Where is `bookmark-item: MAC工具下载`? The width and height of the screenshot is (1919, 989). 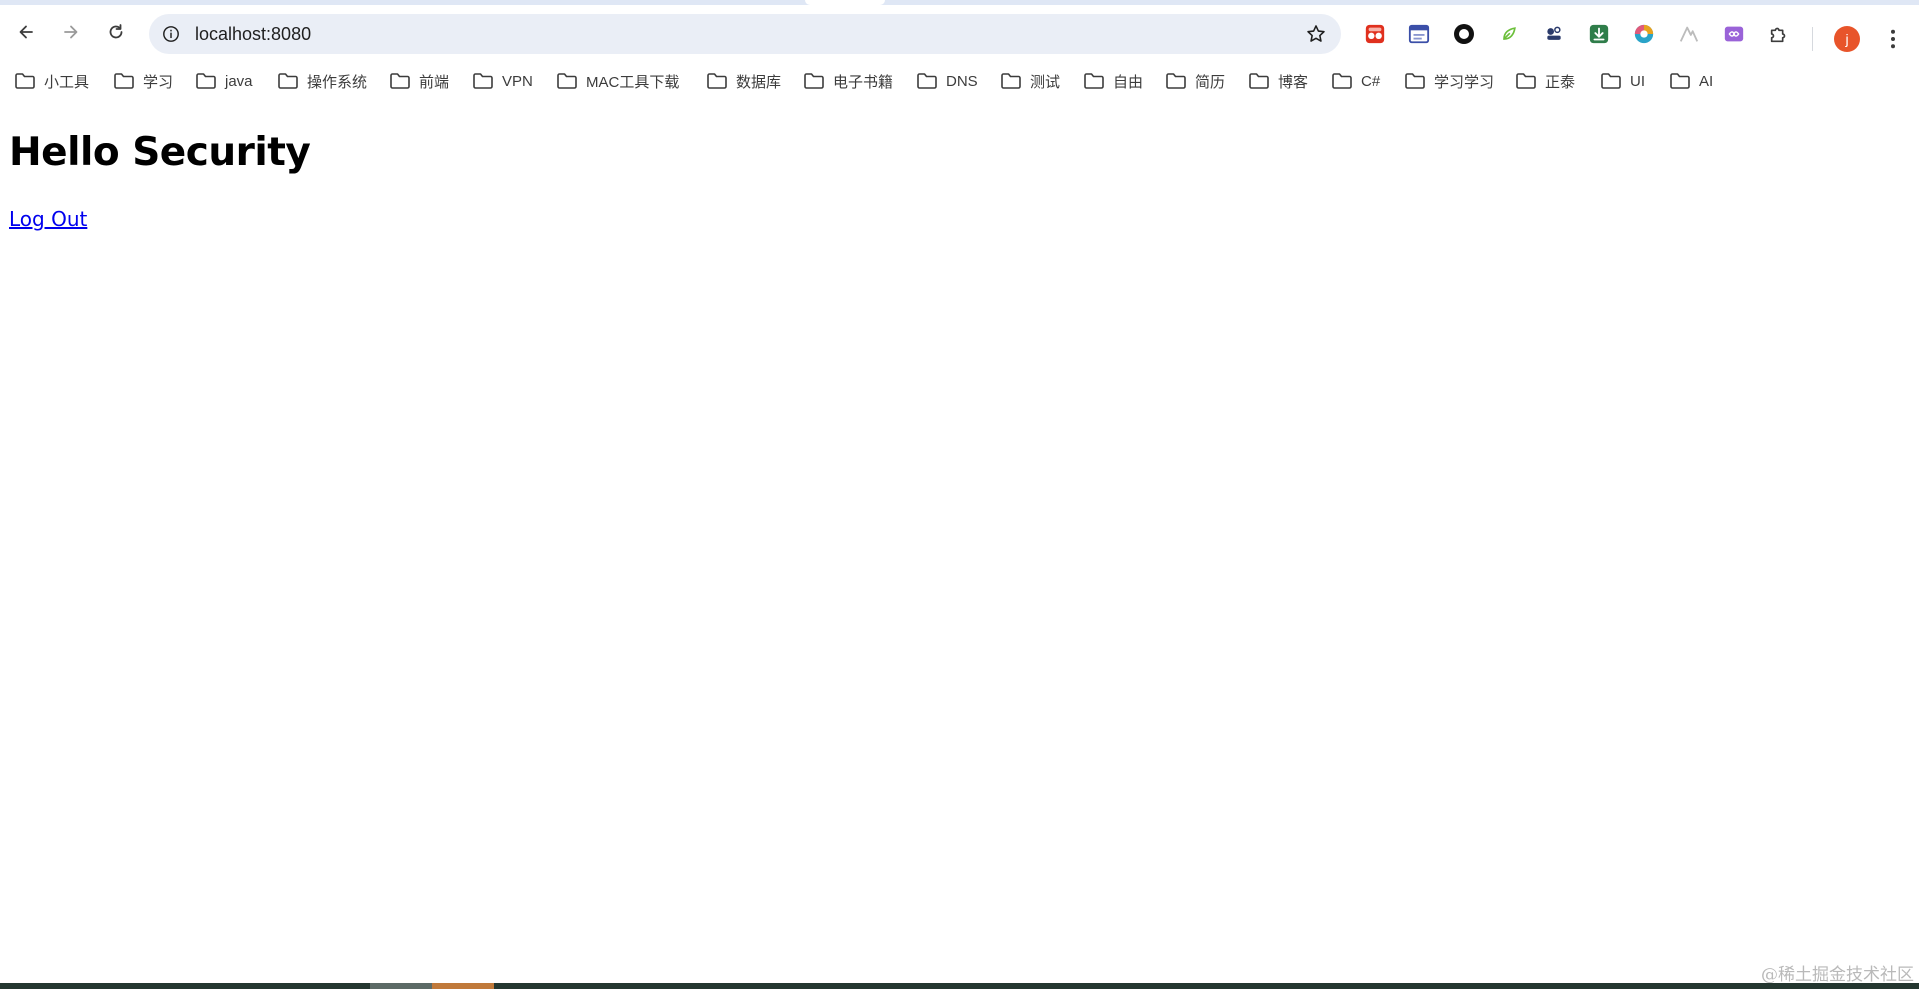 bookmark-item: MAC工具下载 is located at coordinates (617, 81).